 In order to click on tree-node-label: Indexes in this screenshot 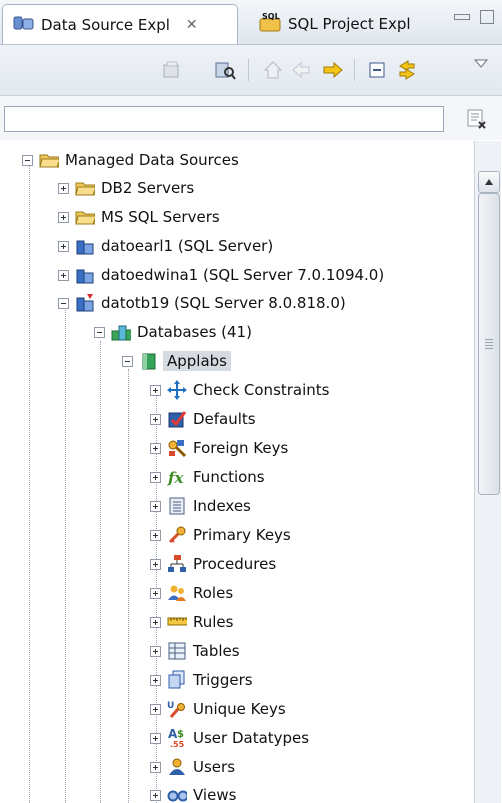, I will do `click(222, 506)`.